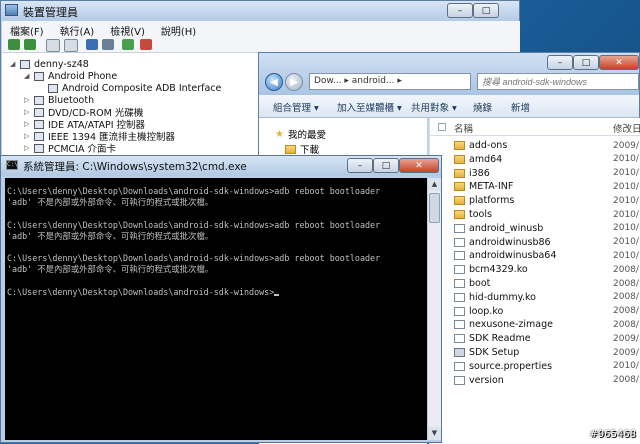  I want to click on column-date: 修改日, so click(626, 128).